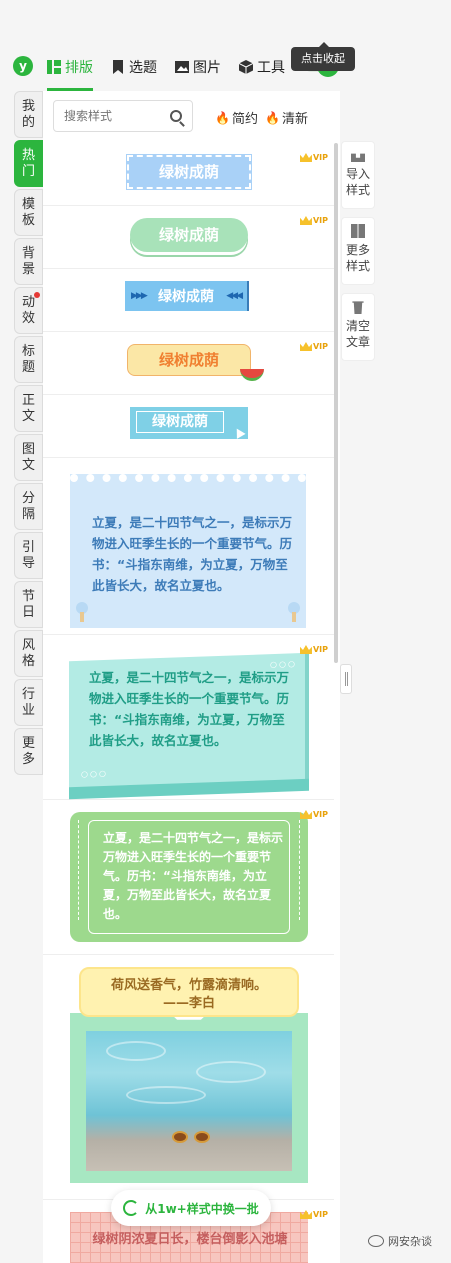 Image resolution: width=451 pixels, height=1263 pixels. Describe the element at coordinates (79, 68) in the screenshot. I see `tab-layout-label: 排版` at that location.